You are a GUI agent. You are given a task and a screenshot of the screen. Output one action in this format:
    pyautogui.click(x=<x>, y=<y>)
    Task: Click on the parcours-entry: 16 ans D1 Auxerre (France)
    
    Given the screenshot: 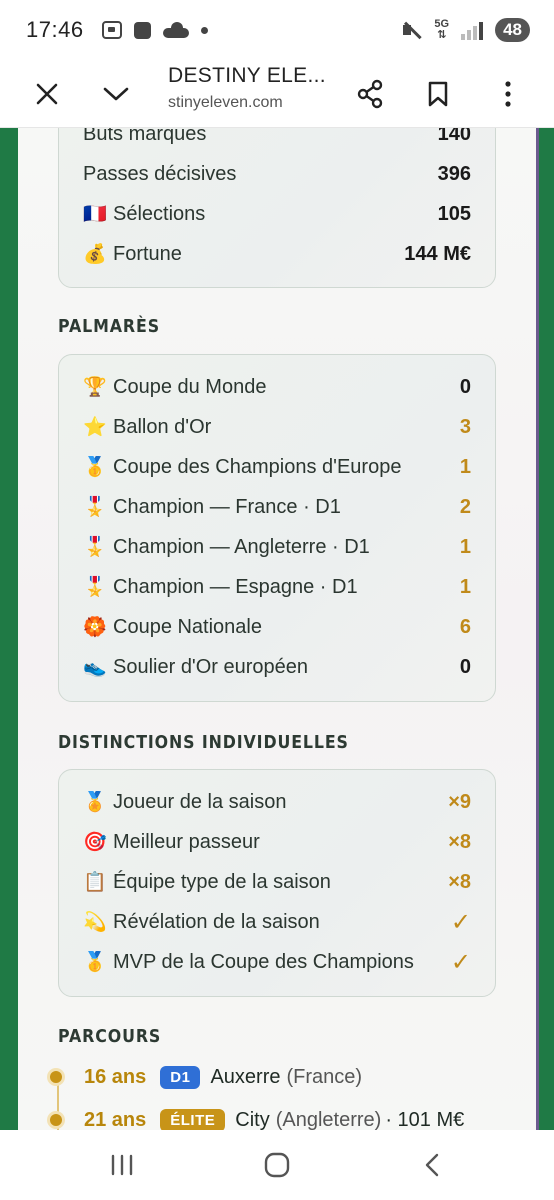 What is the action you would take?
    pyautogui.click(x=206, y=1077)
    